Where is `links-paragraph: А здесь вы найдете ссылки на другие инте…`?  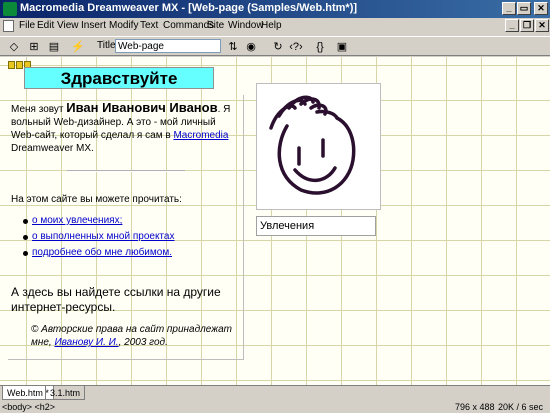
links-paragraph: А здесь вы найдете ссылки на другие инте… is located at coordinates (116, 299).